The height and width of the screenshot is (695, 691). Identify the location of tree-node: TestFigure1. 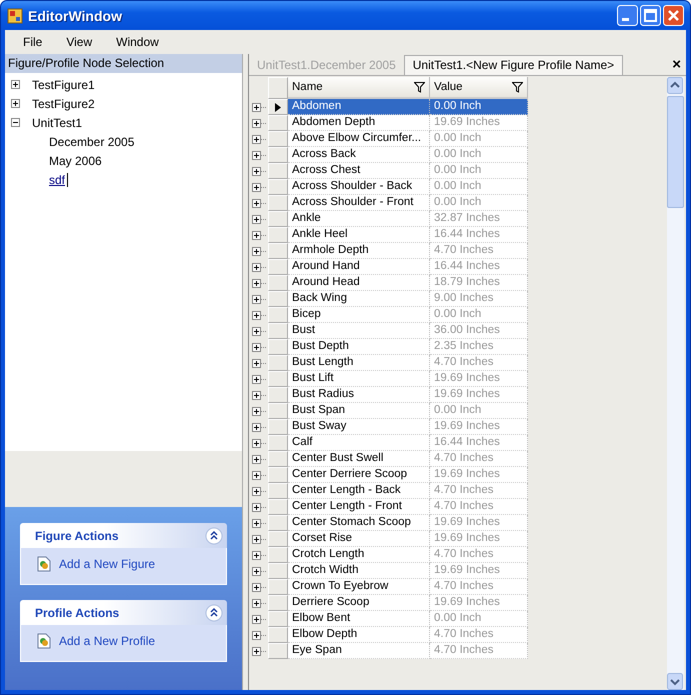
(63, 85).